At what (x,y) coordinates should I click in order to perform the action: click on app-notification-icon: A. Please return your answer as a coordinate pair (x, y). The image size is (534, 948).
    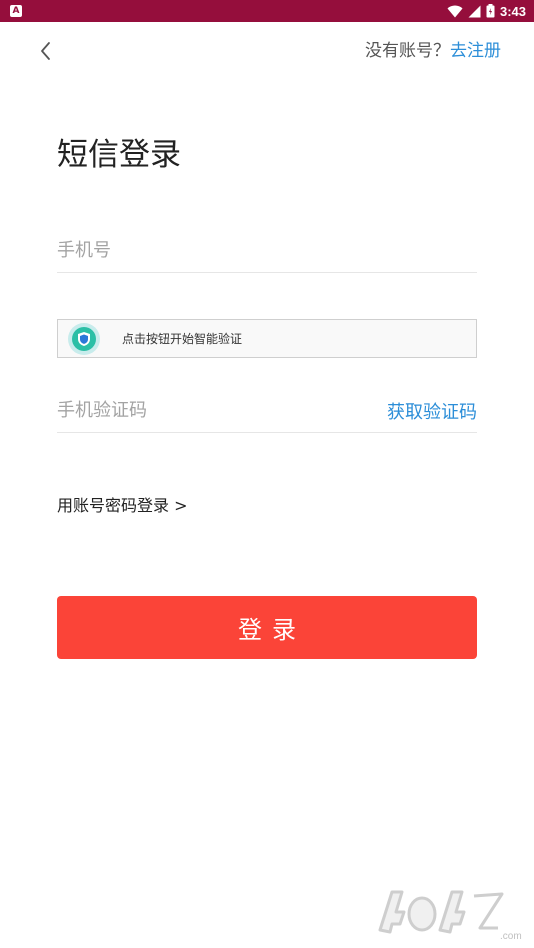
    Looking at the image, I should click on (16, 11).